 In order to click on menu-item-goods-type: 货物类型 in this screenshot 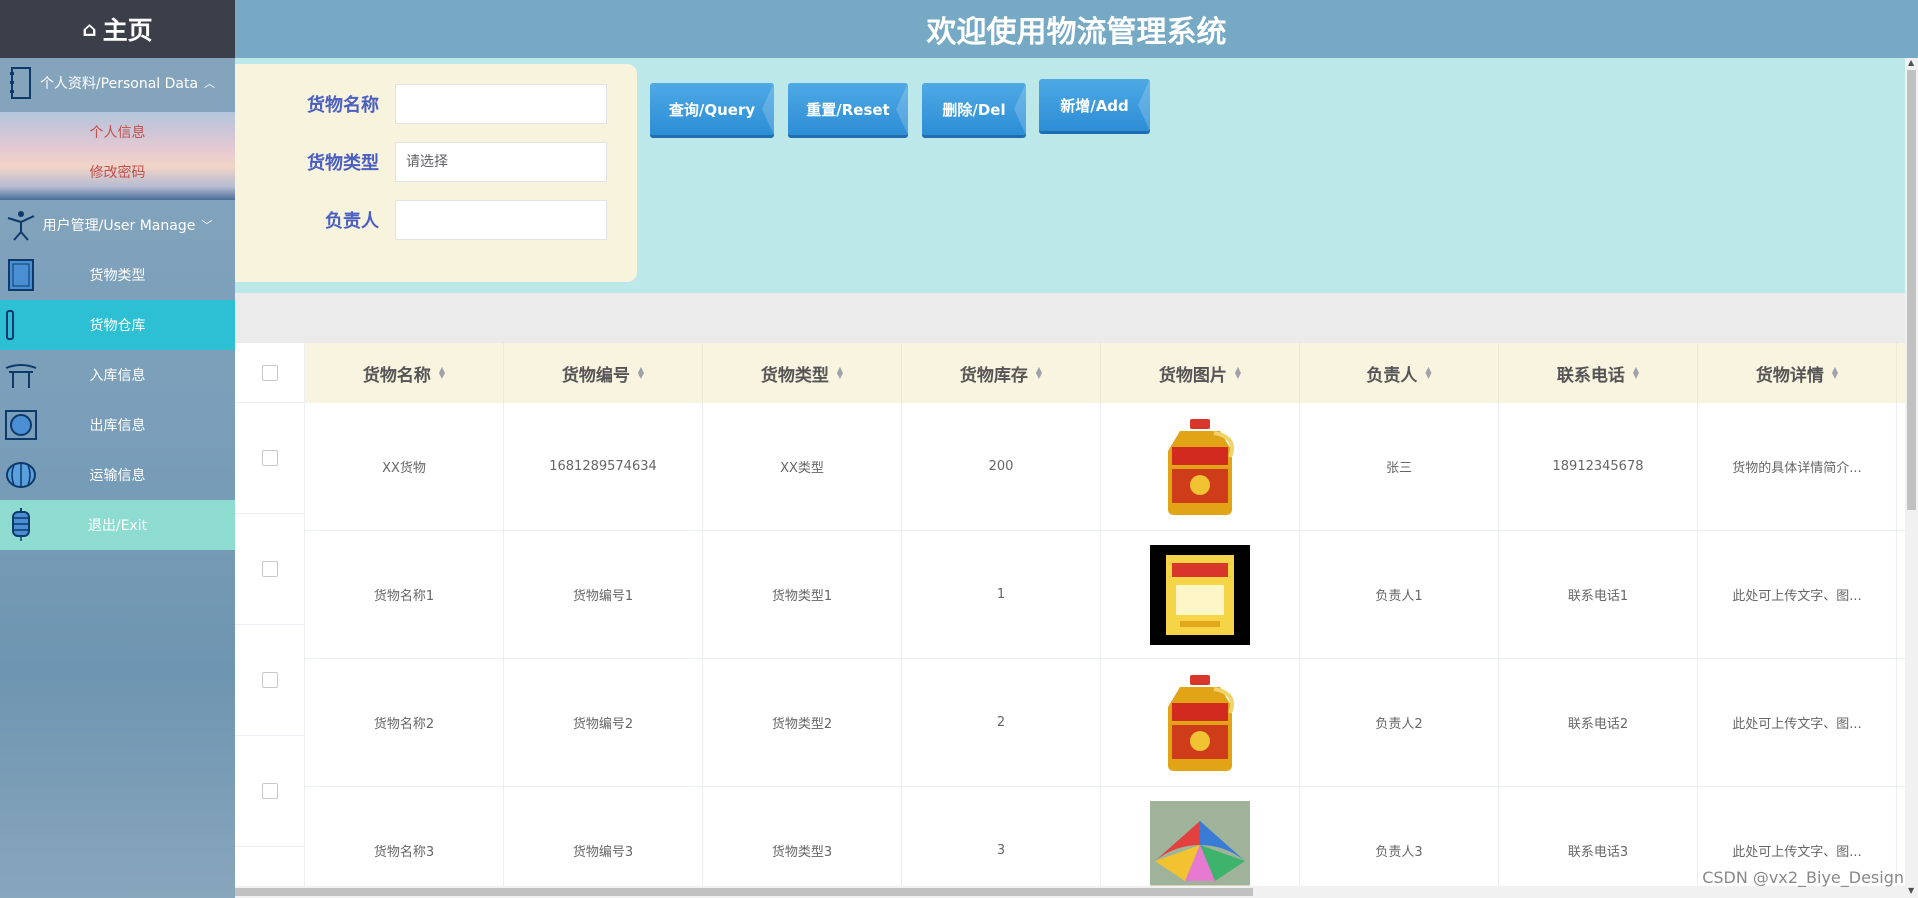, I will do `click(117, 275)`.